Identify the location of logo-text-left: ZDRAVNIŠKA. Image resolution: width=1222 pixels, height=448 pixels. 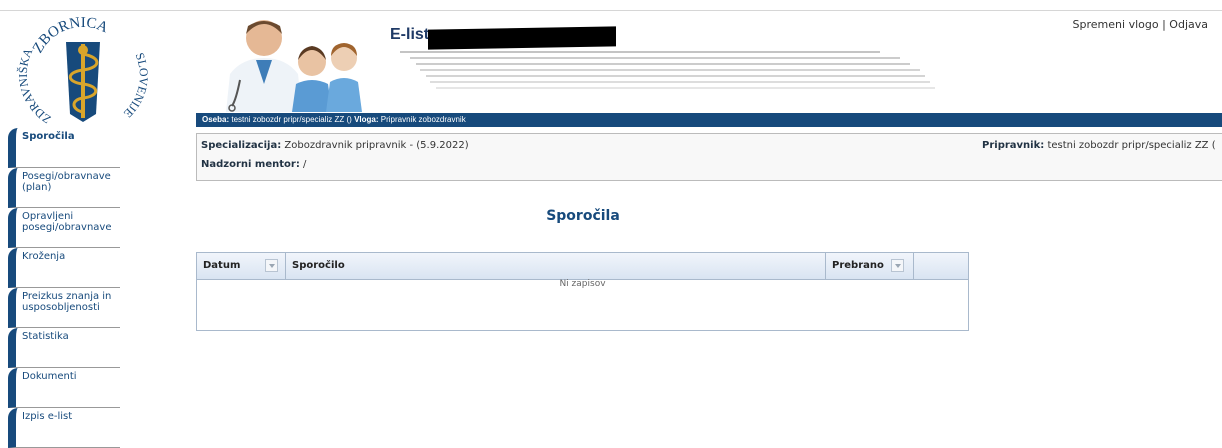
(35, 86).